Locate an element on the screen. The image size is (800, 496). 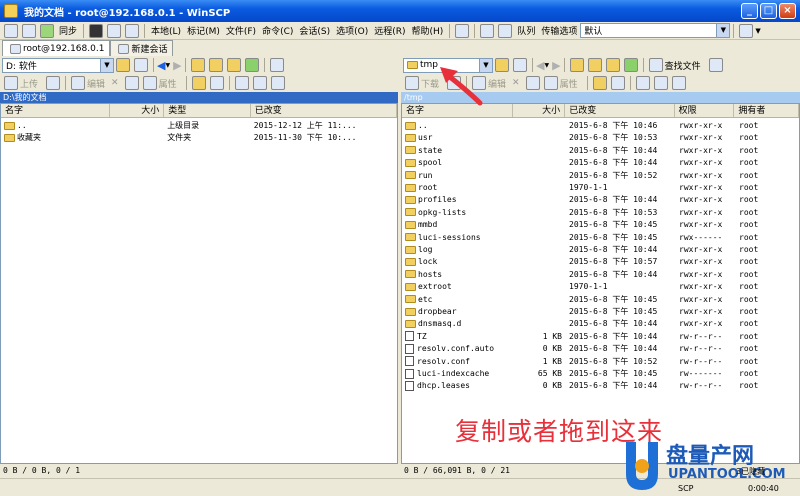
list-item: state 2015-6-8 下午 10:44 rwxr-xr-x root is located at coordinates (600, 151).